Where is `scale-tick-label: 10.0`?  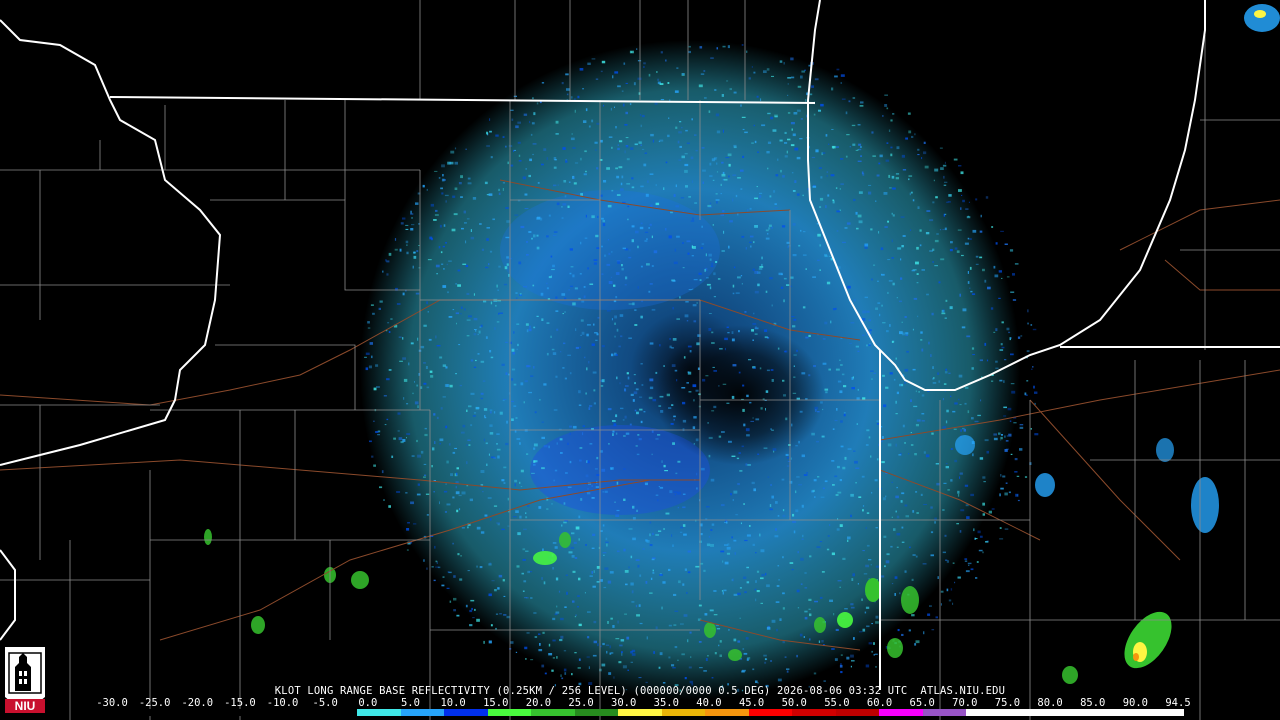 scale-tick-label: 10.0 is located at coordinates (453, 703).